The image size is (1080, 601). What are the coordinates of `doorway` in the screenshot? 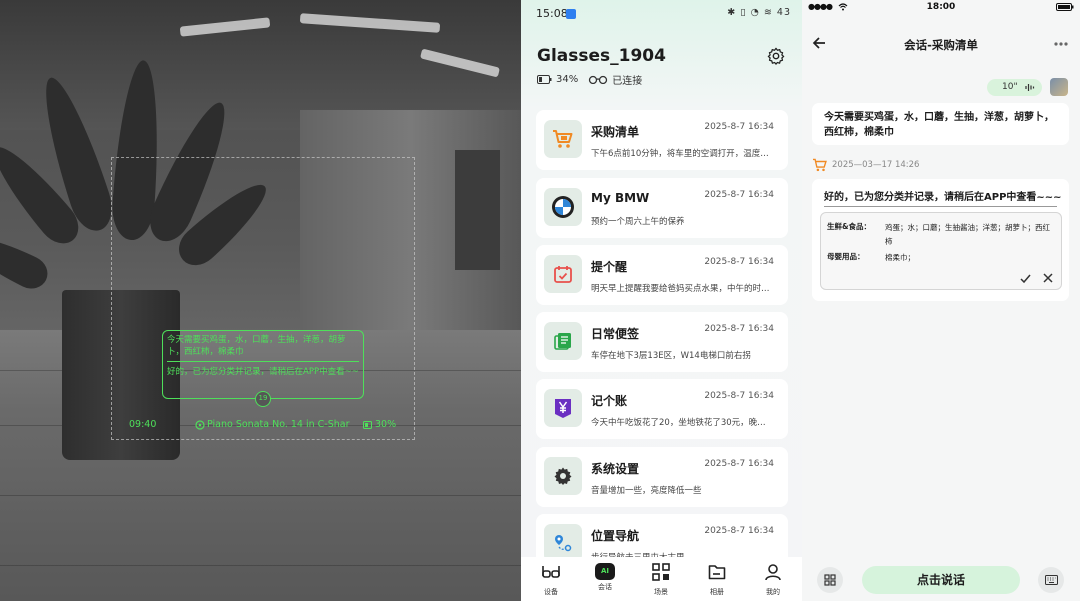 It's located at (477, 210).